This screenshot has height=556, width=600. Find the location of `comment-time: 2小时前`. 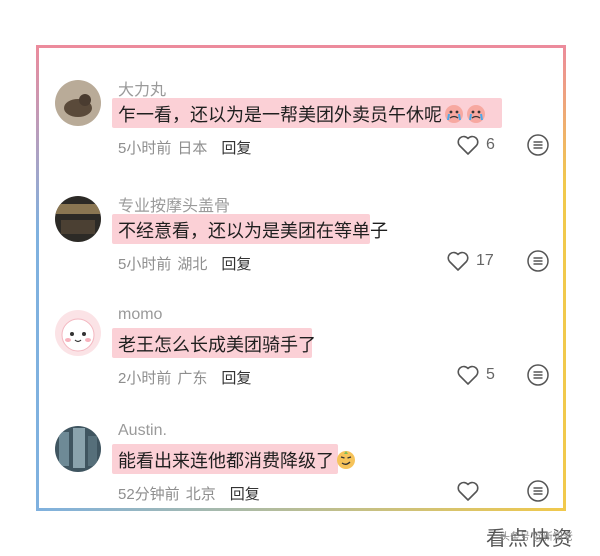

comment-time: 2小时前 is located at coordinates (145, 378).